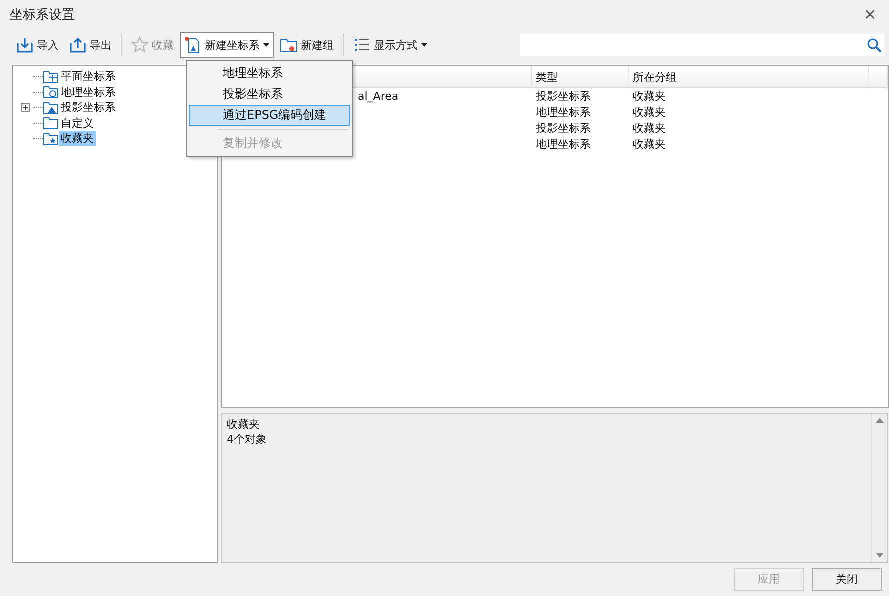  I want to click on menu-item: 通过EPSG编码创建, so click(269, 115).